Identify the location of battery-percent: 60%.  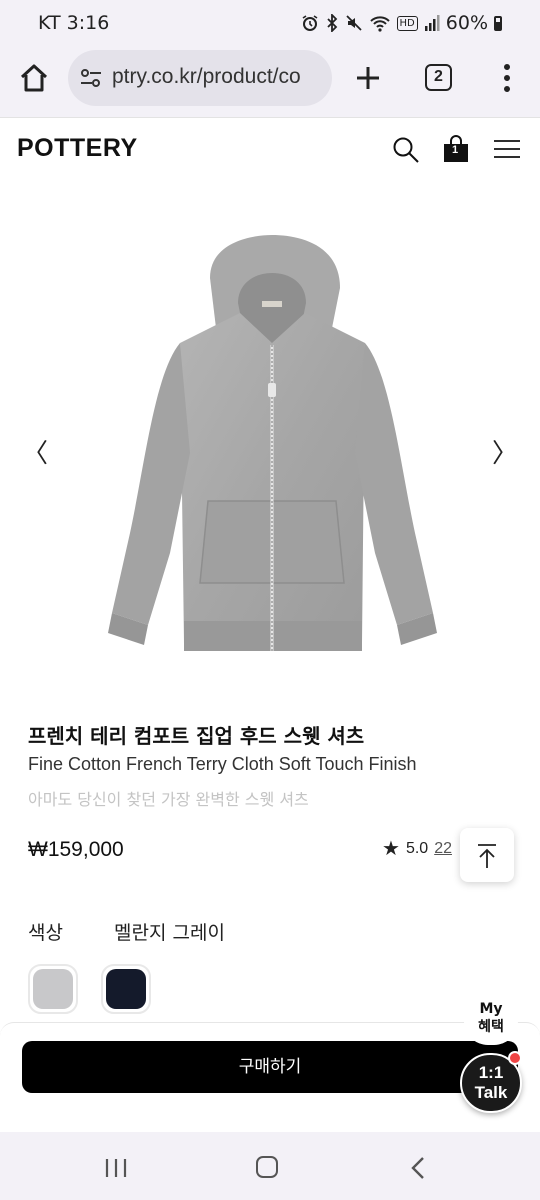
(466, 23).